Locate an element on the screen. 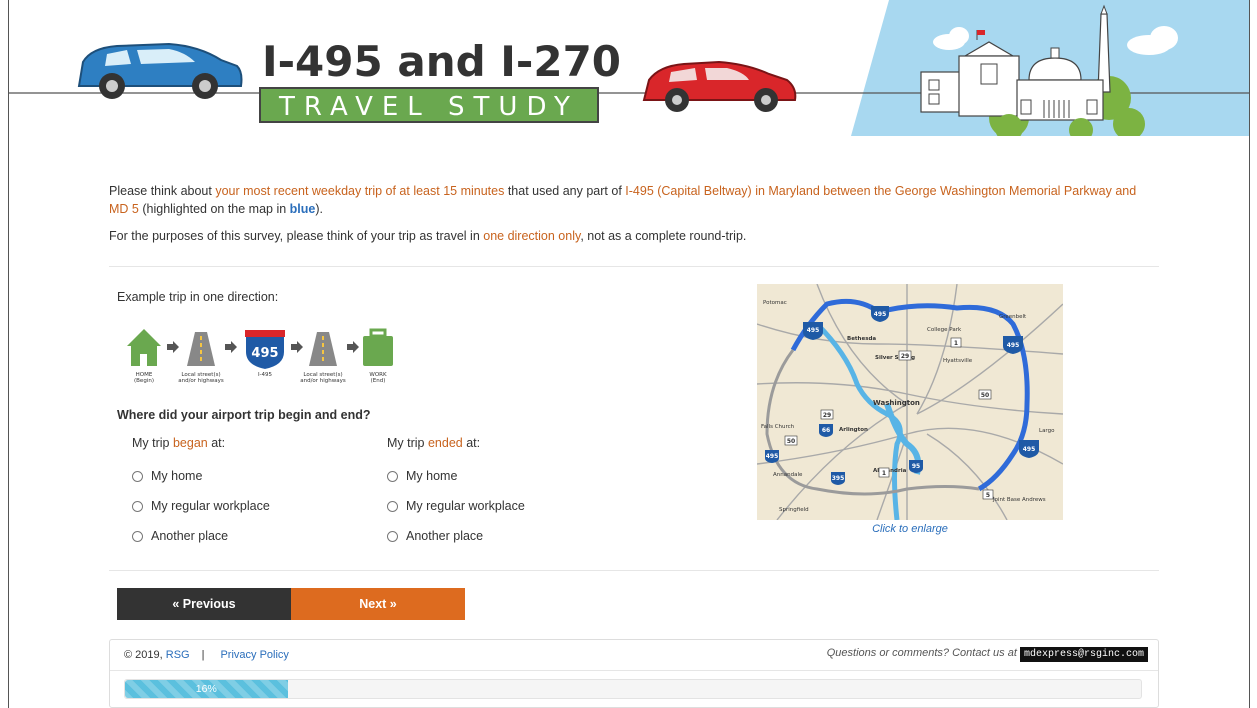  svg-text: 95 is located at coordinates (916, 466).